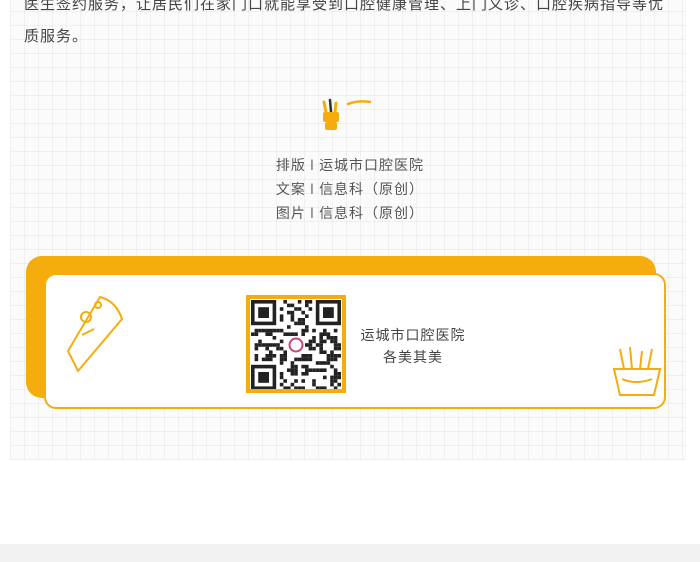 This screenshot has height=562, width=700. I want to click on hospital-name: 运城市口腔医院, so click(413, 336).